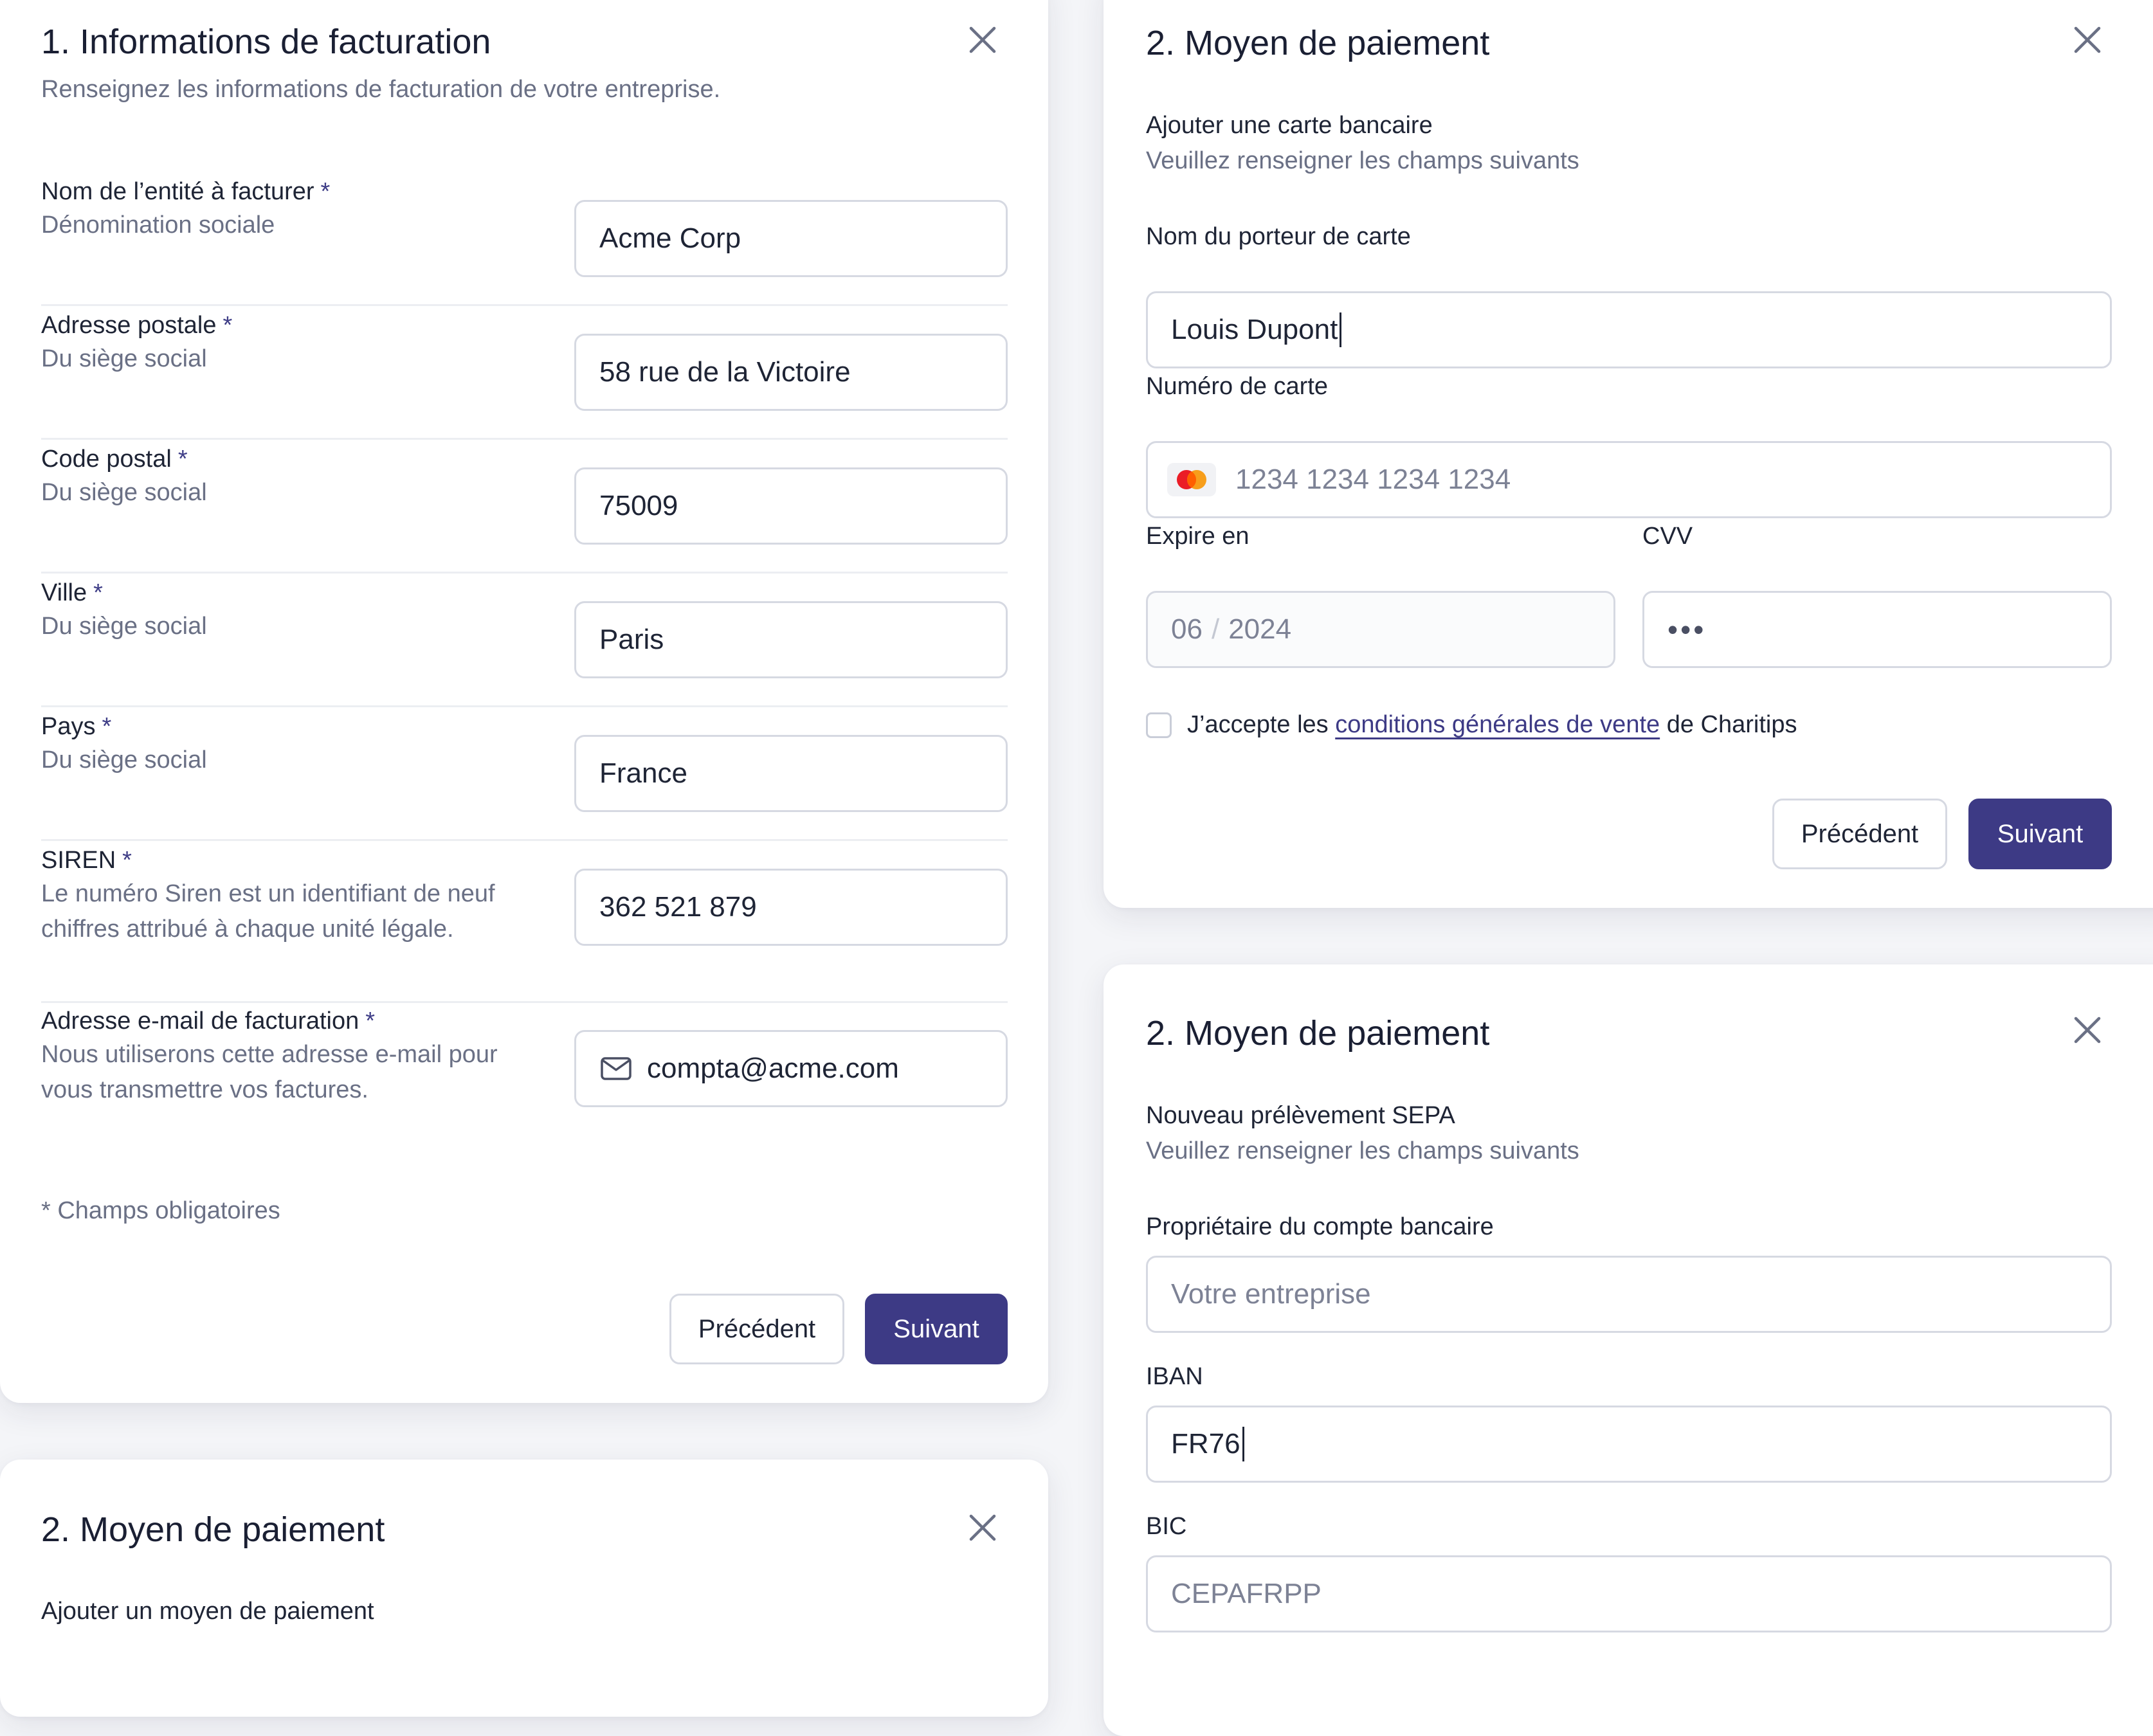  Describe the element at coordinates (791, 506) in the screenshot. I see `postal-code-input: 75009` at that location.